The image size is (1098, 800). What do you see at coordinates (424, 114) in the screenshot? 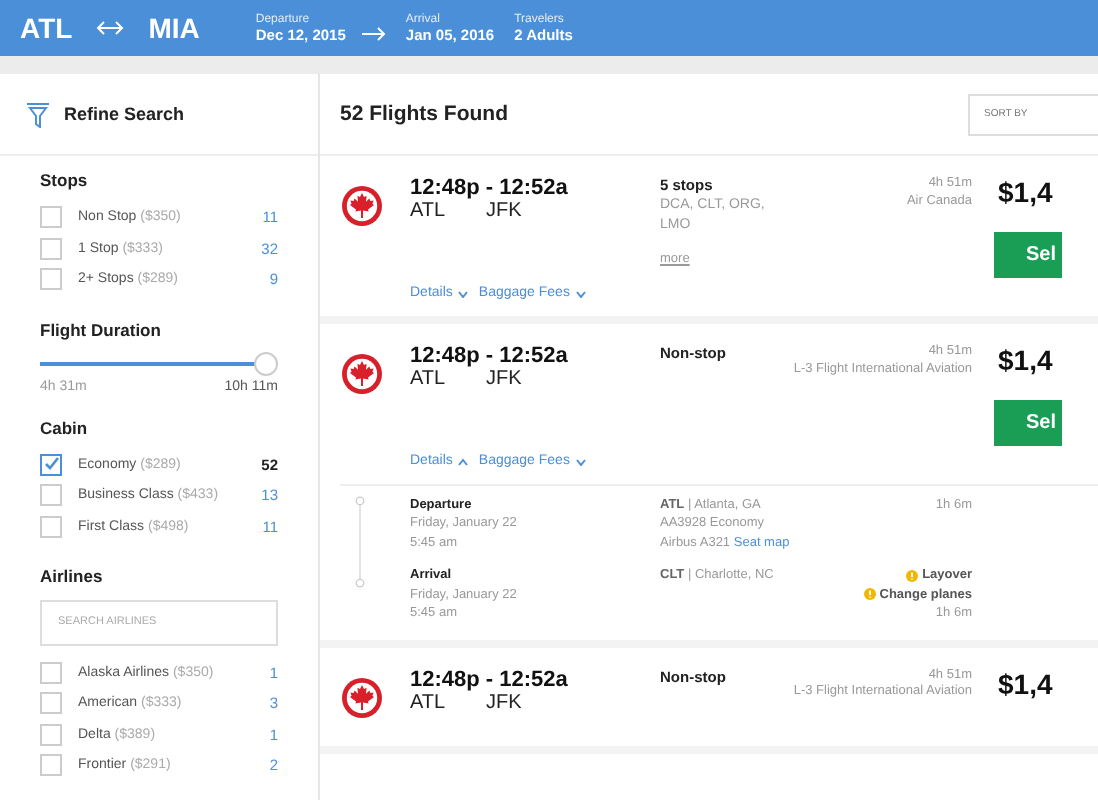
I see `results-heading: 52 Flights Found` at bounding box center [424, 114].